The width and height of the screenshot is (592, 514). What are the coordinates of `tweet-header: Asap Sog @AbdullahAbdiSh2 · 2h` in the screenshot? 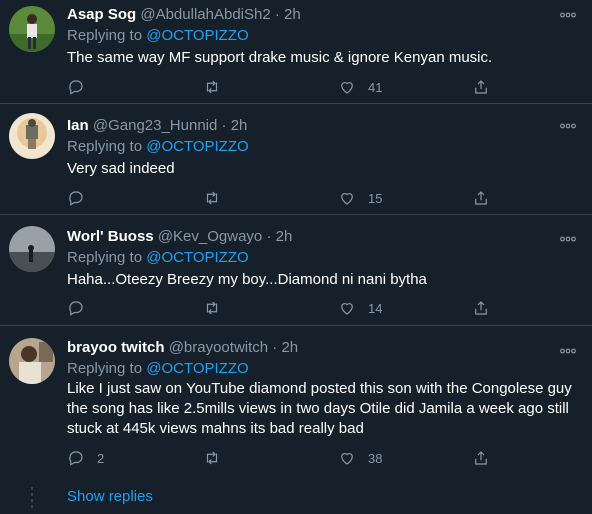 It's located at (184, 15).